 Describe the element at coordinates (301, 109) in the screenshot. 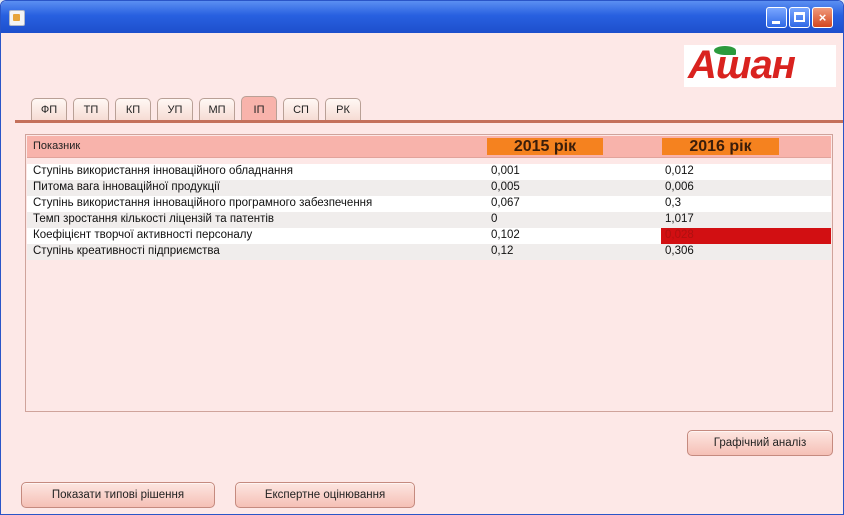

I see `tab-sp: СП` at that location.